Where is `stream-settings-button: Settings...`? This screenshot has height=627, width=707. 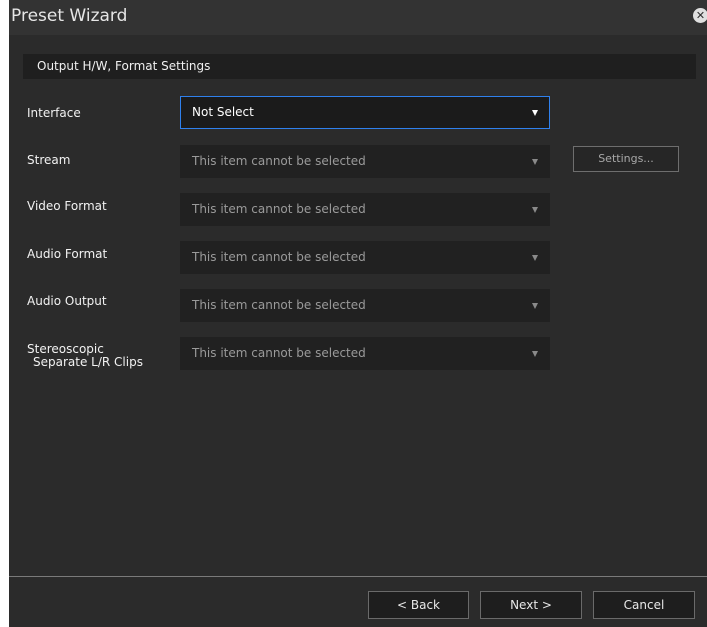
stream-settings-button: Settings... is located at coordinates (626, 159).